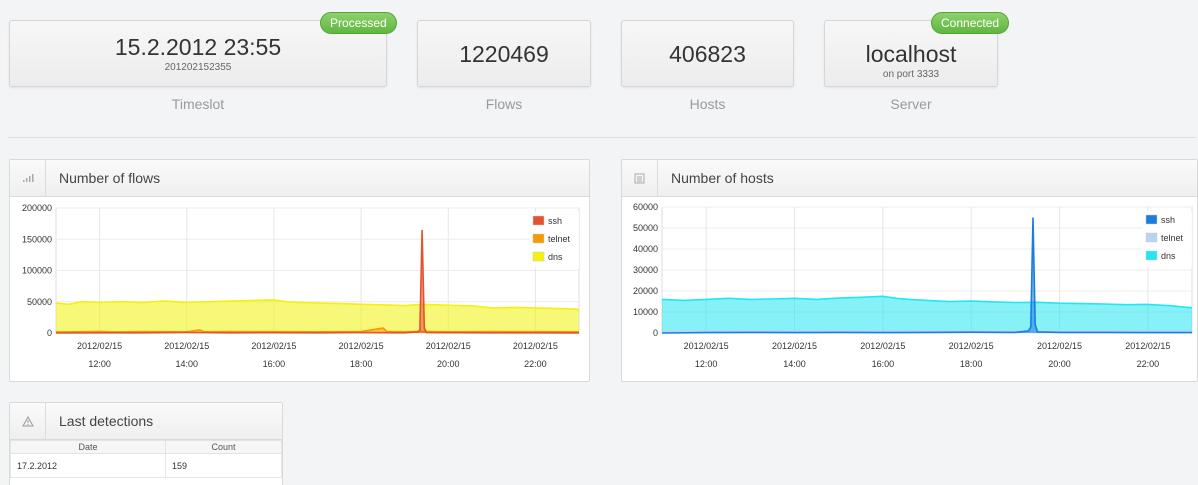  Describe the element at coordinates (645, 207) in the screenshot. I see `y-tick-label: 60000` at that location.